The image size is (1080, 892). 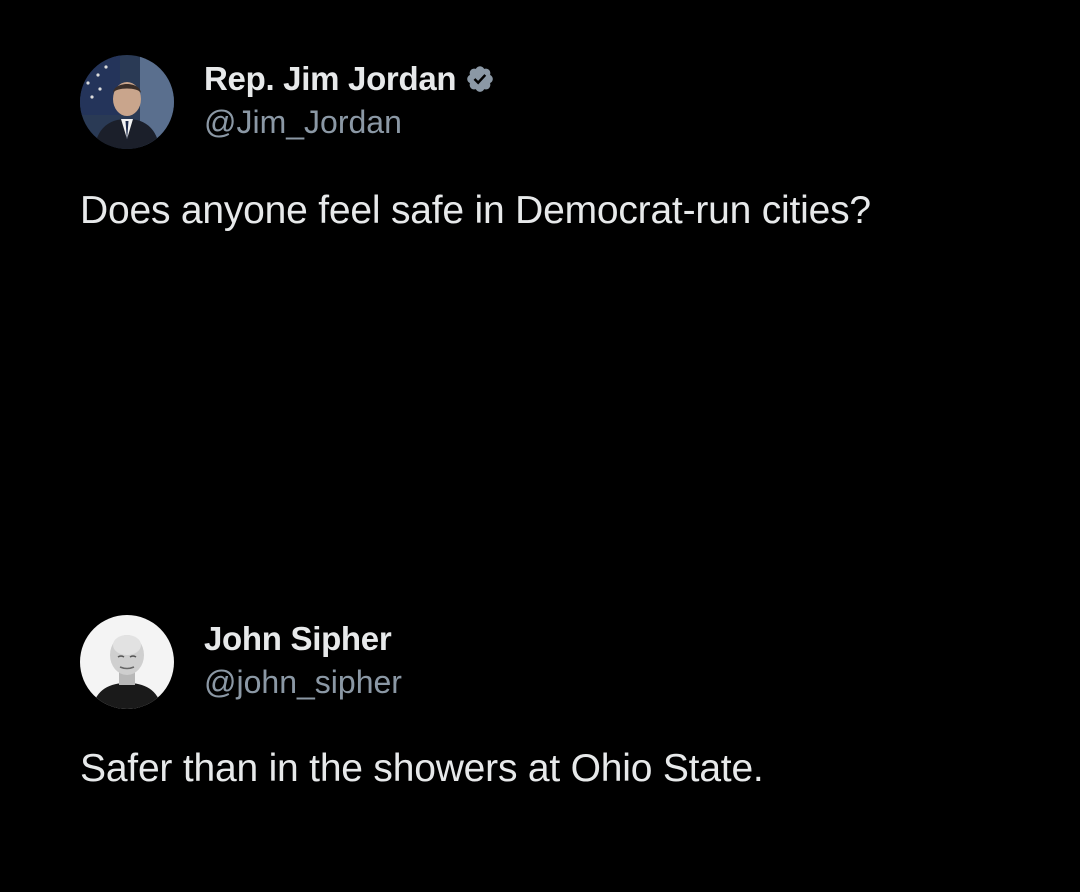 I want to click on avatar-jim-jordan, so click(x=127, y=102).